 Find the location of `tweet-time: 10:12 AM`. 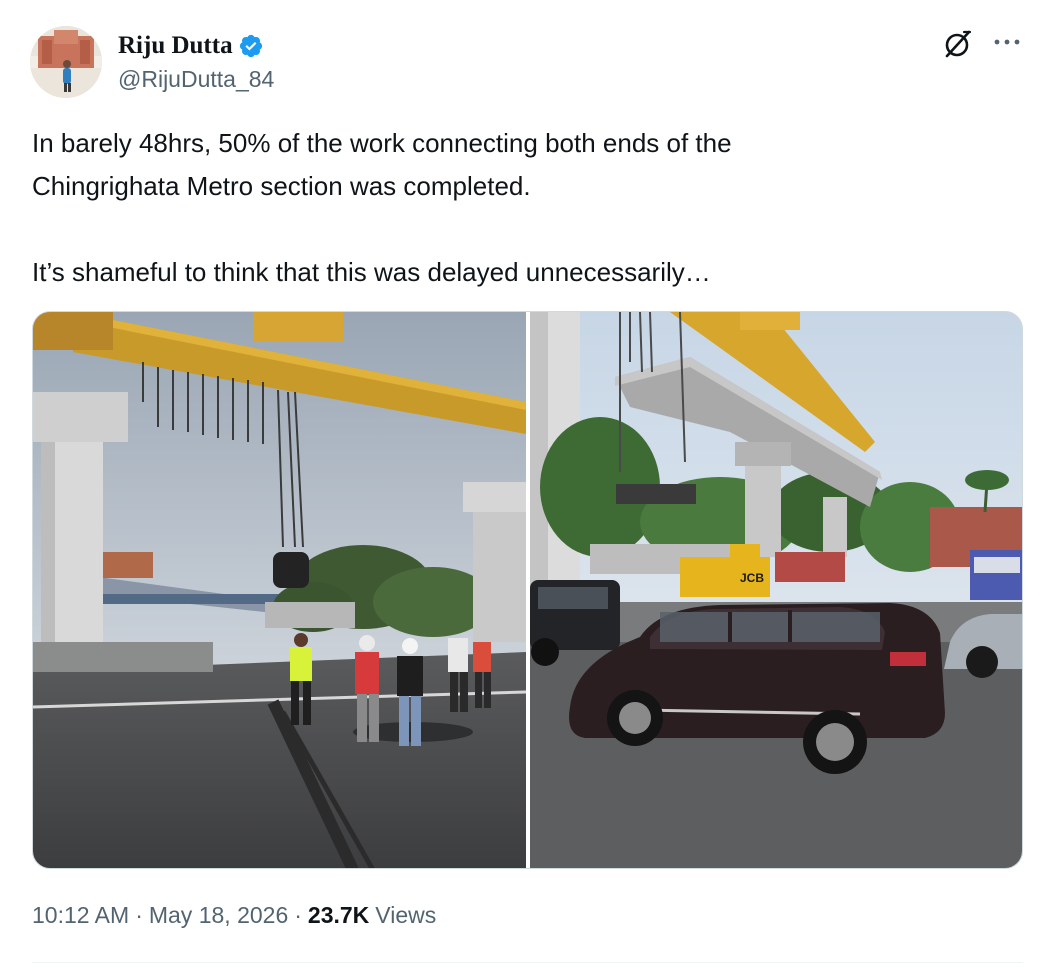

tweet-time: 10:12 AM is located at coordinates (80, 915).